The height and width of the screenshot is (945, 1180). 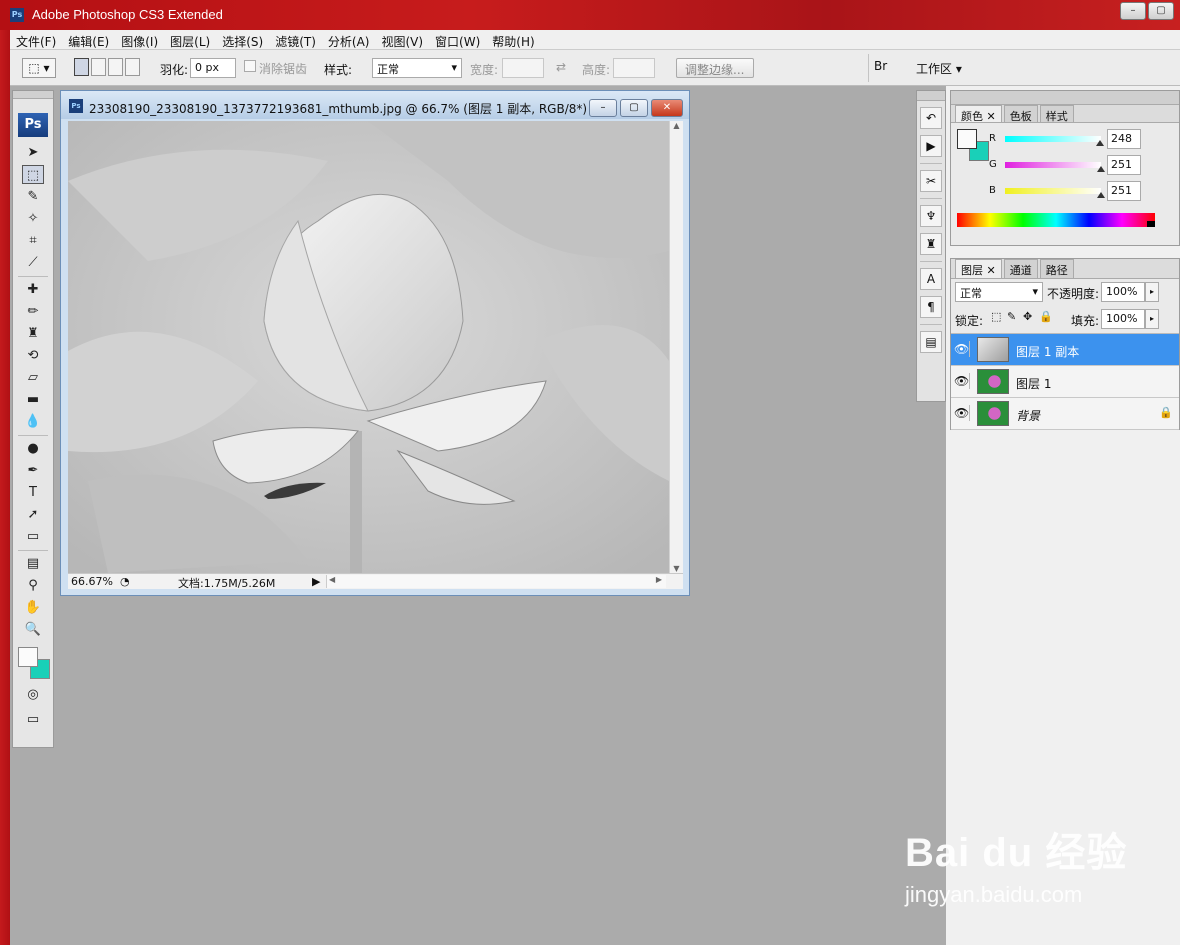 What do you see at coordinates (1152, 292) in the screenshot?
I see `opacity-slider-icon: ▸` at bounding box center [1152, 292].